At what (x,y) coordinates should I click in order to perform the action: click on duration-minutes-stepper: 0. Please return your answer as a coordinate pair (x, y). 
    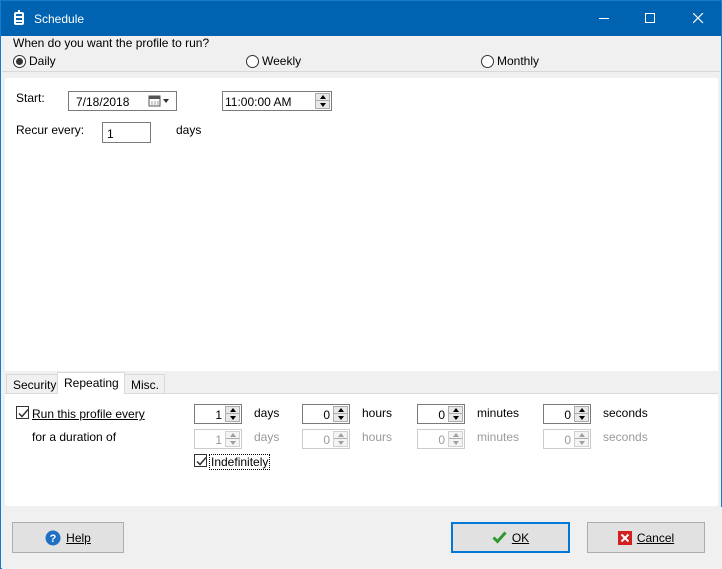
    Looking at the image, I should click on (441, 439).